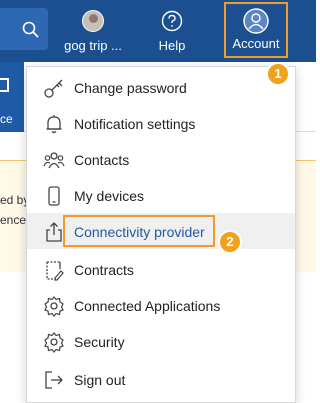 This screenshot has width=320, height=403. Describe the element at coordinates (93, 21) in the screenshot. I see `avatar` at that location.